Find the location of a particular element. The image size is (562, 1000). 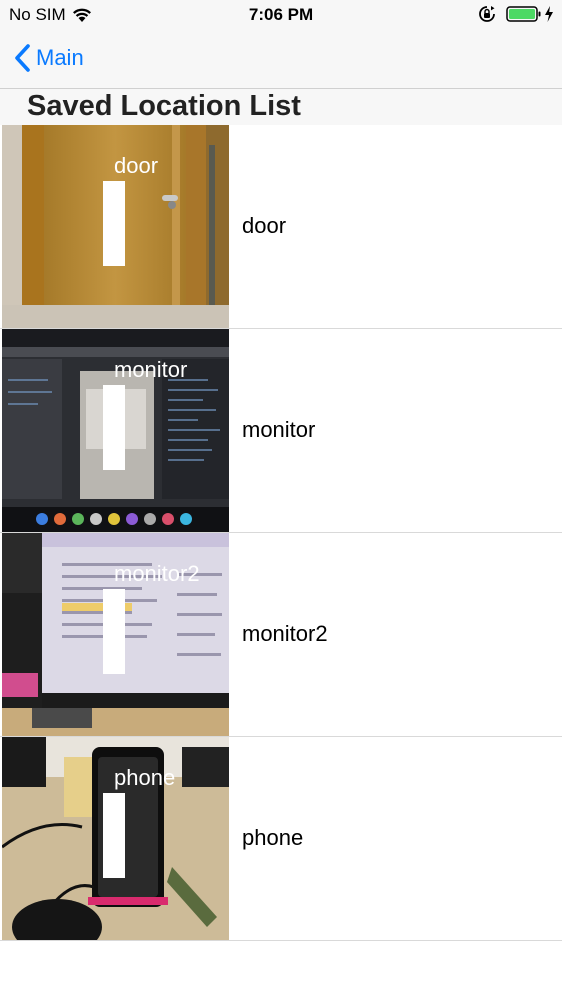

marker-label: phone is located at coordinates (145, 777).